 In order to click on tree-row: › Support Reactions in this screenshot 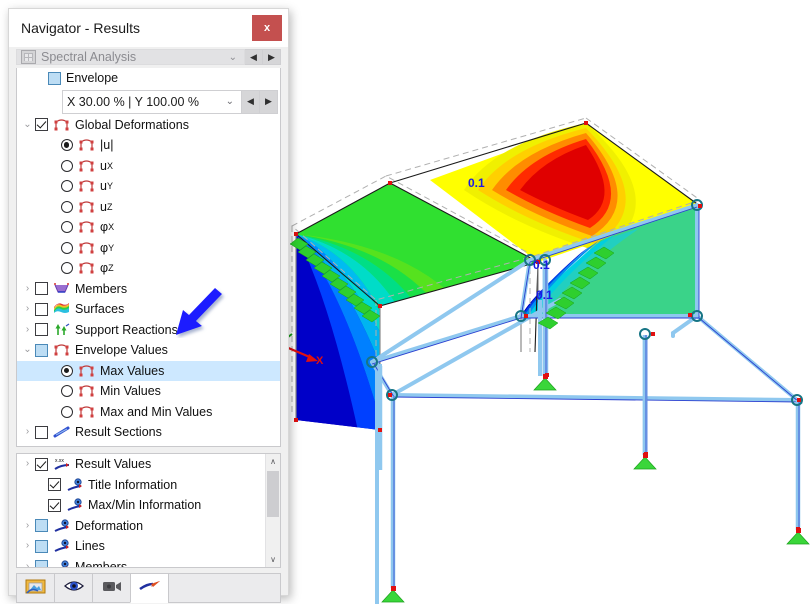, I will do `click(148, 330)`.